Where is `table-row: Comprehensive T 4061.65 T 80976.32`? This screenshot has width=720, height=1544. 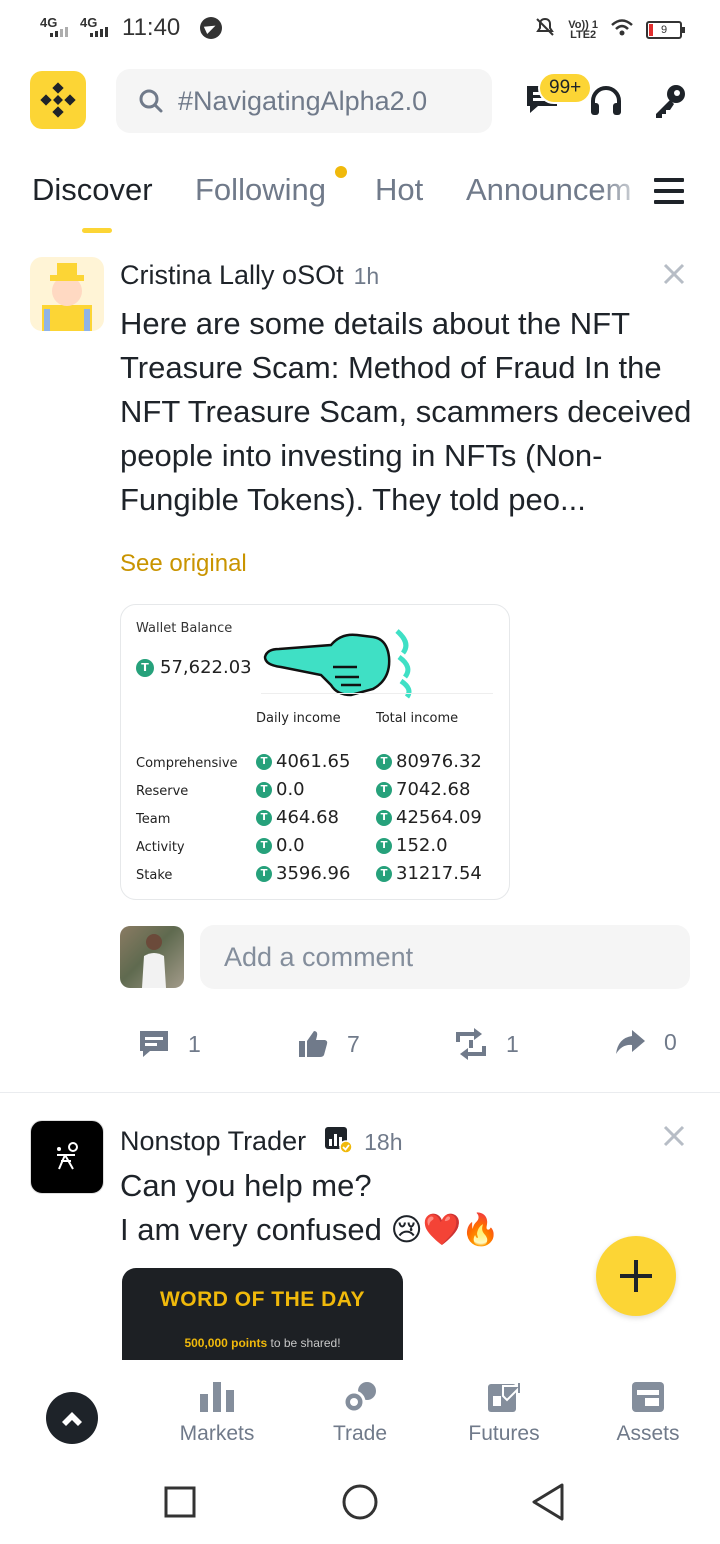 table-row: Comprehensive T 4061.65 T 80976.32 is located at coordinates (321, 765).